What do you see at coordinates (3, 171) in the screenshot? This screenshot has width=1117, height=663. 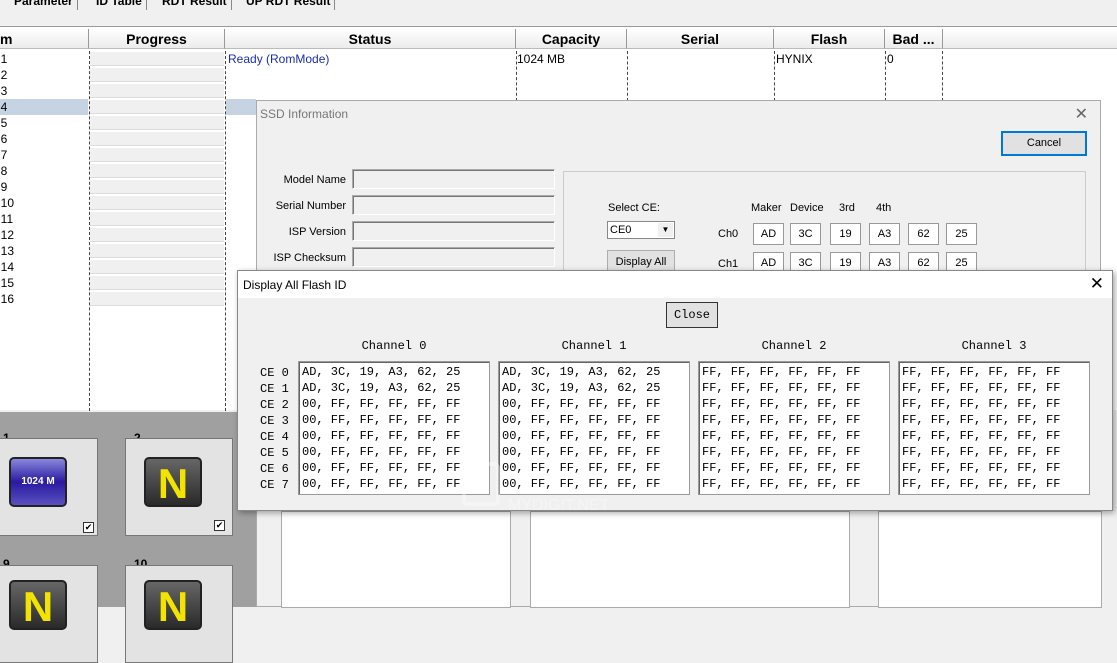 I see `port-row-label: t 8` at bounding box center [3, 171].